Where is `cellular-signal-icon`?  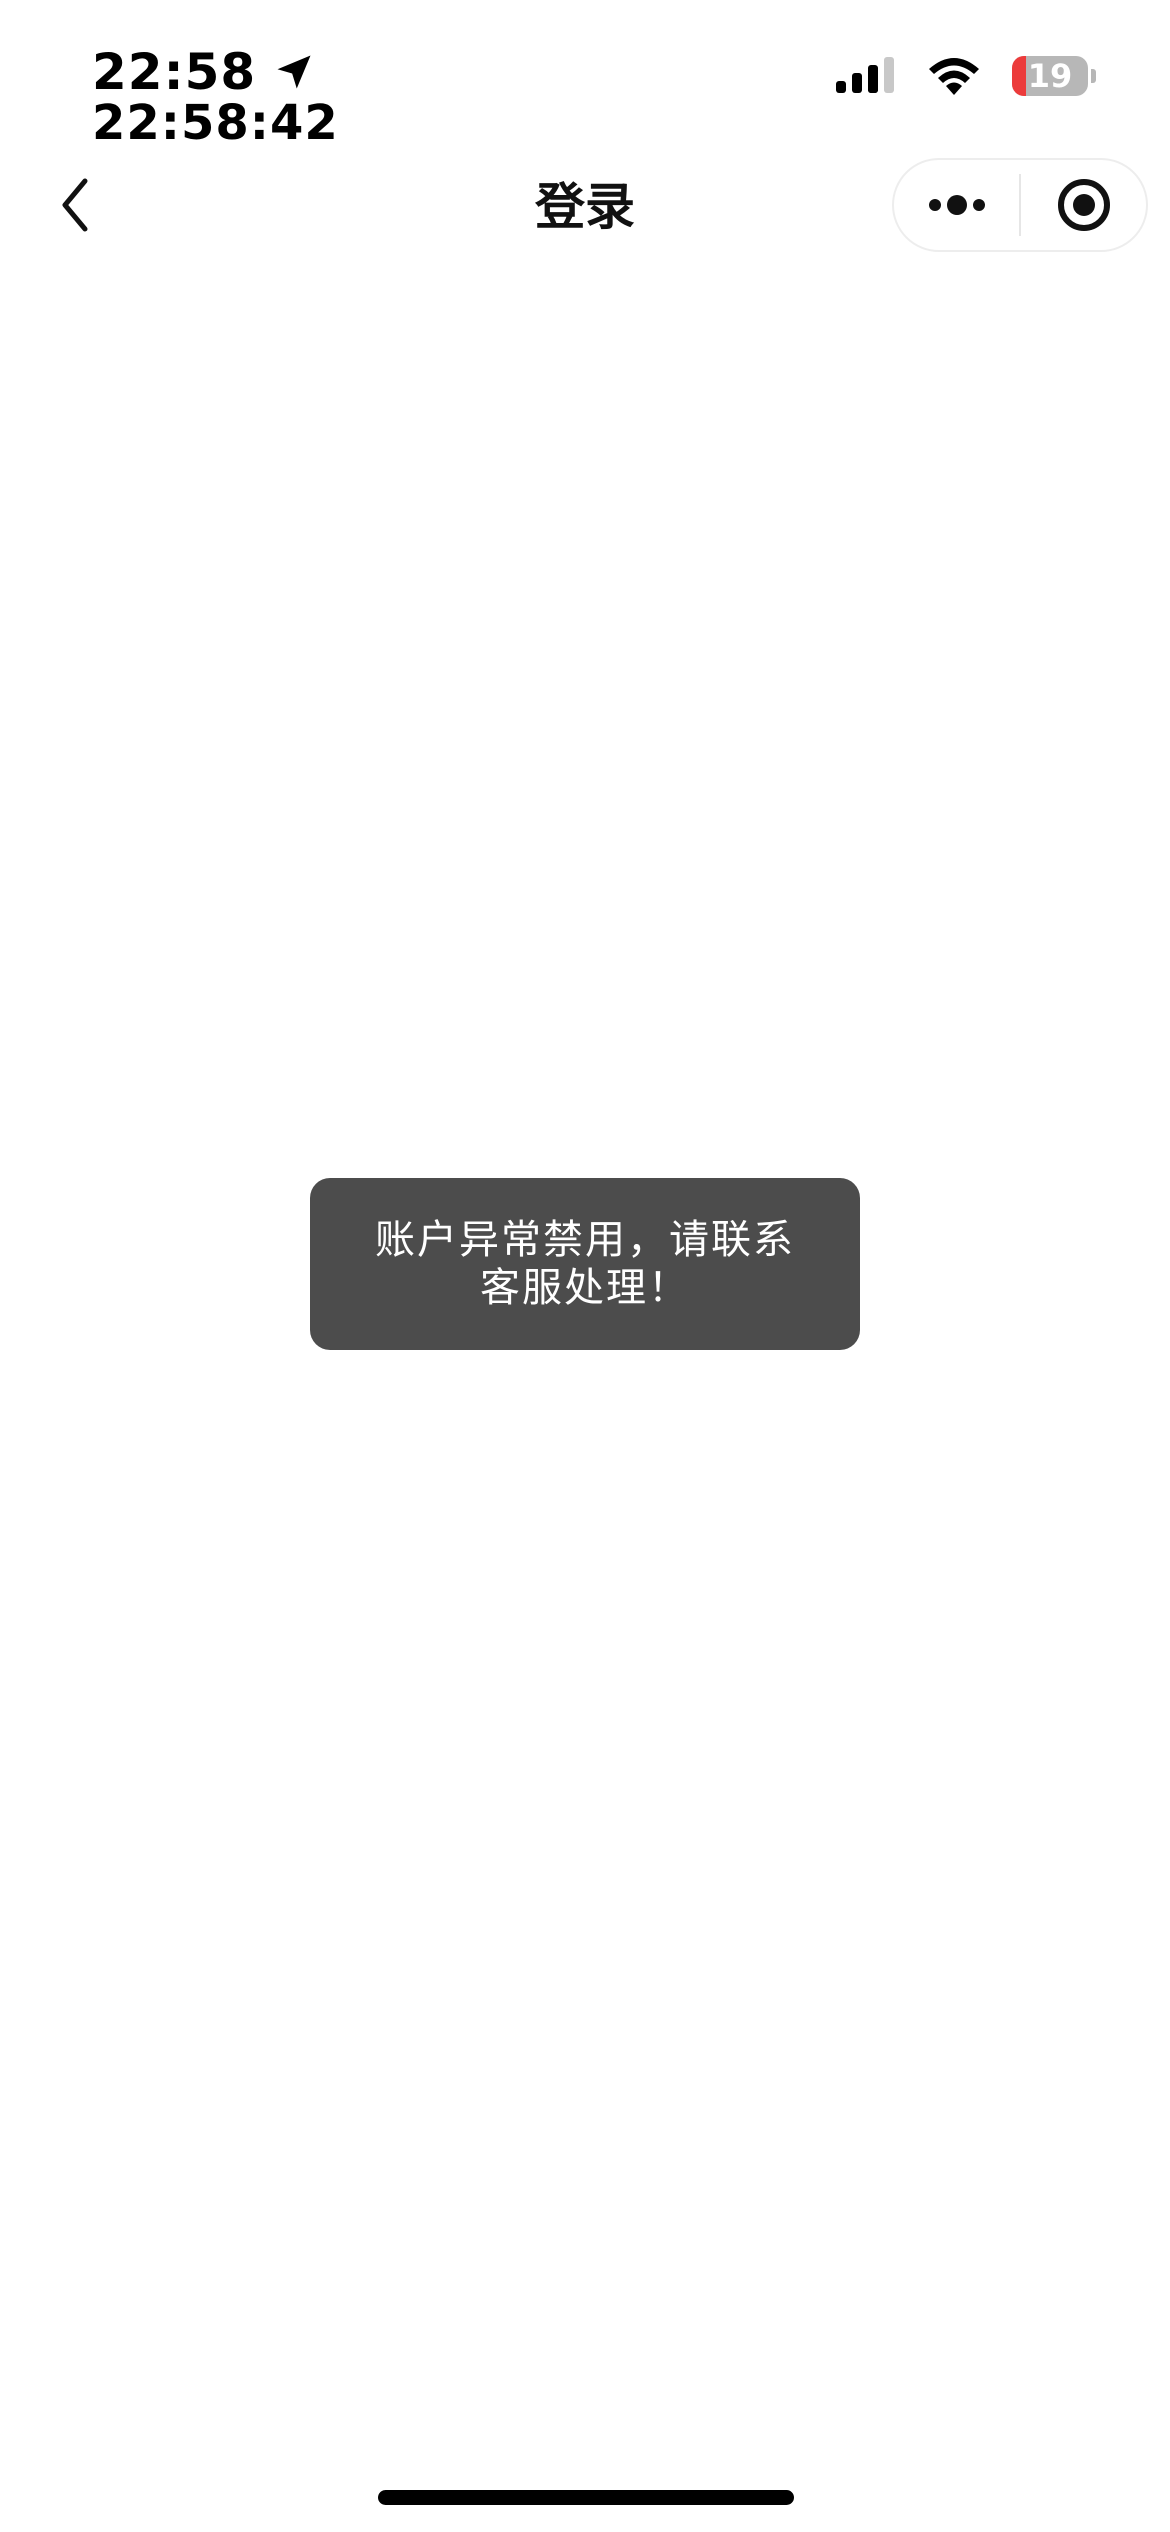 cellular-signal-icon is located at coordinates (865, 75).